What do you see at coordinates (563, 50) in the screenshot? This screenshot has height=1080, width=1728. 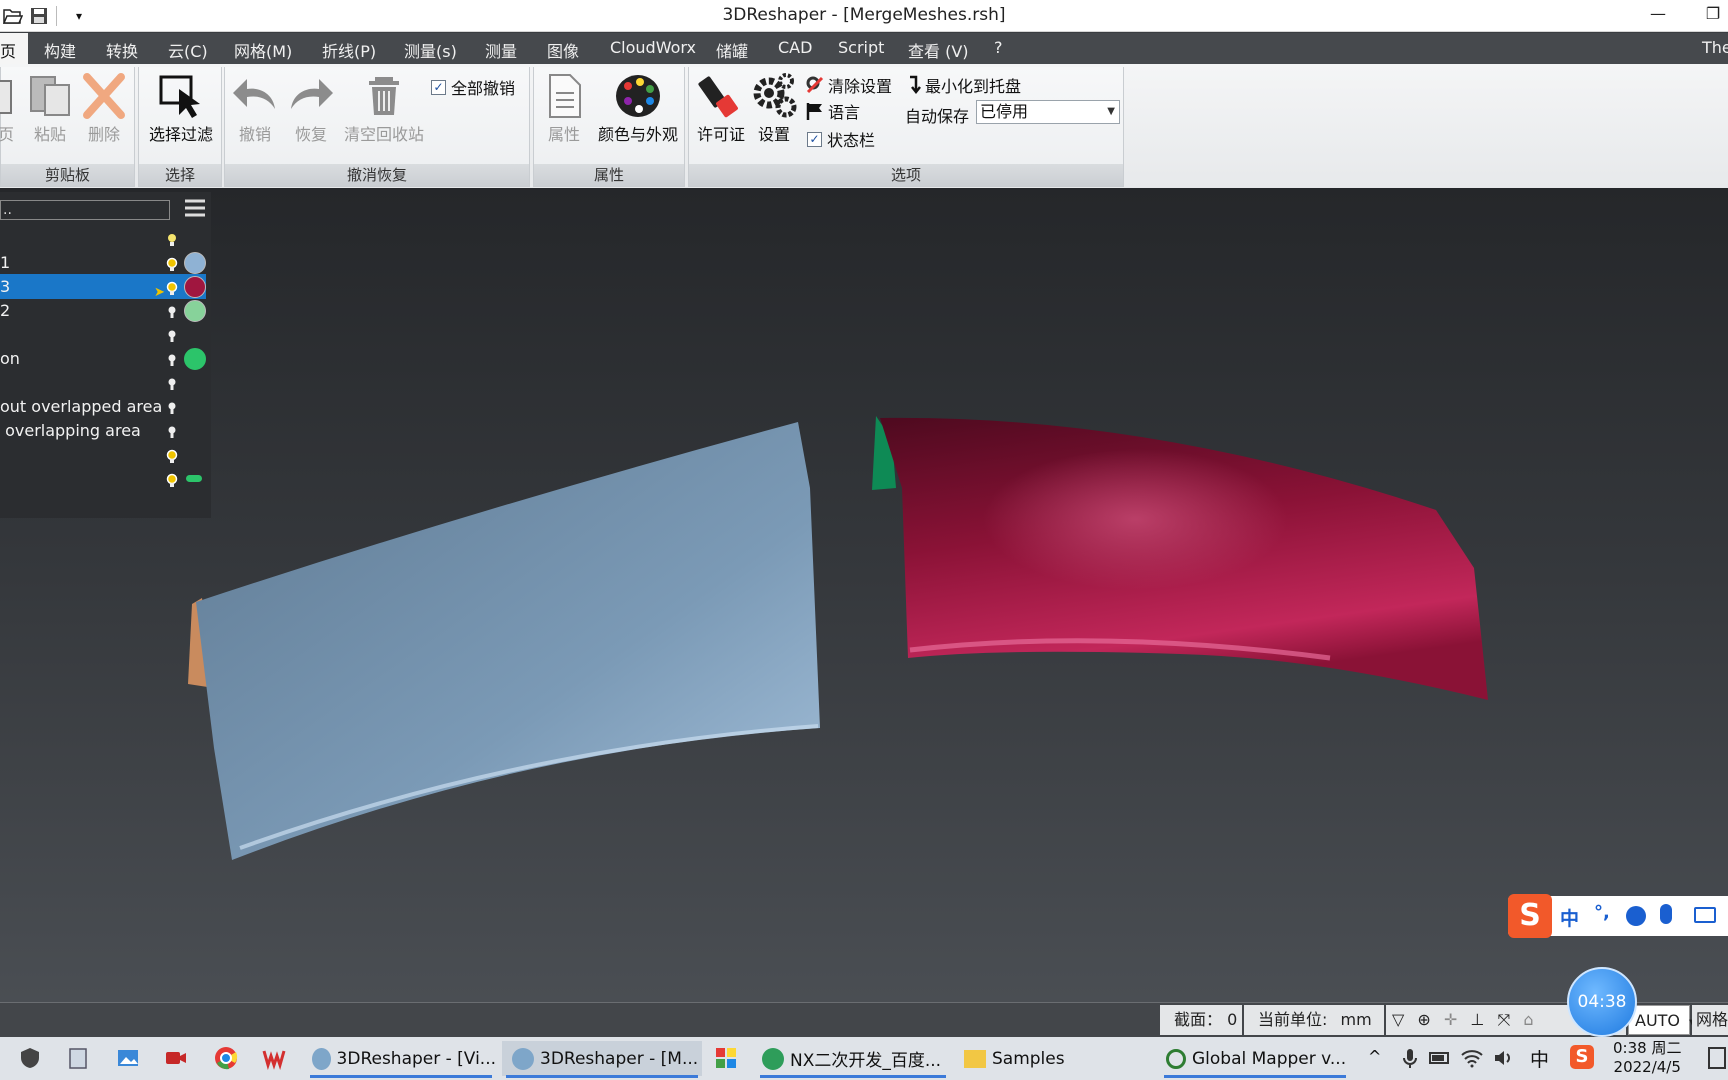 I see `menu-image: 图像` at bounding box center [563, 50].